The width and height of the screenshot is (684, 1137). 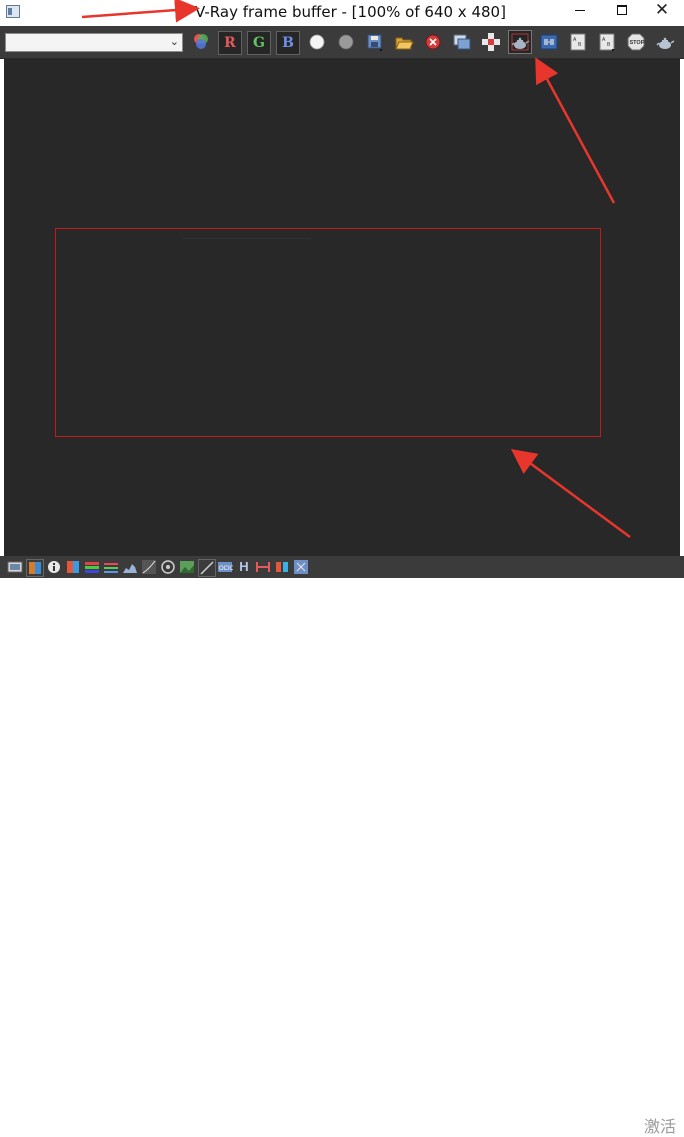 I want to click on stop-icon: STOP, so click(x=636, y=42).